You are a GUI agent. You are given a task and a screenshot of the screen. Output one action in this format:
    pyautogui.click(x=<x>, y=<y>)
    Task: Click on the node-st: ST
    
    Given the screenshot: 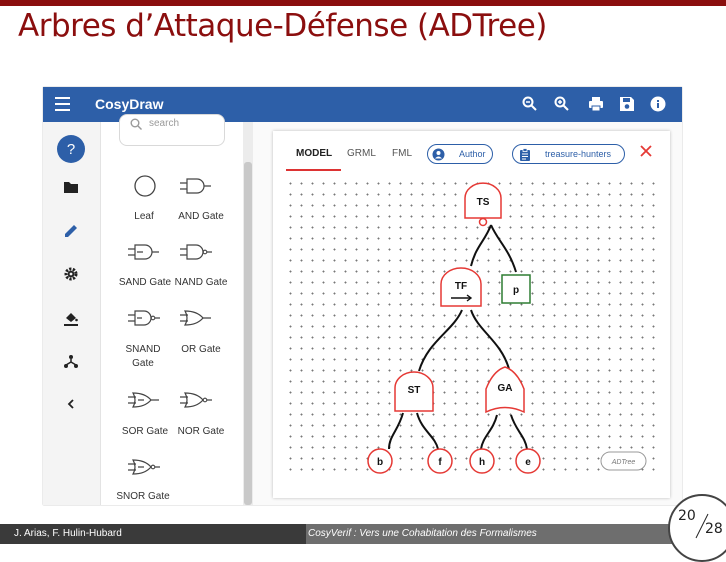 What is the action you would take?
    pyautogui.click(x=414, y=391)
    